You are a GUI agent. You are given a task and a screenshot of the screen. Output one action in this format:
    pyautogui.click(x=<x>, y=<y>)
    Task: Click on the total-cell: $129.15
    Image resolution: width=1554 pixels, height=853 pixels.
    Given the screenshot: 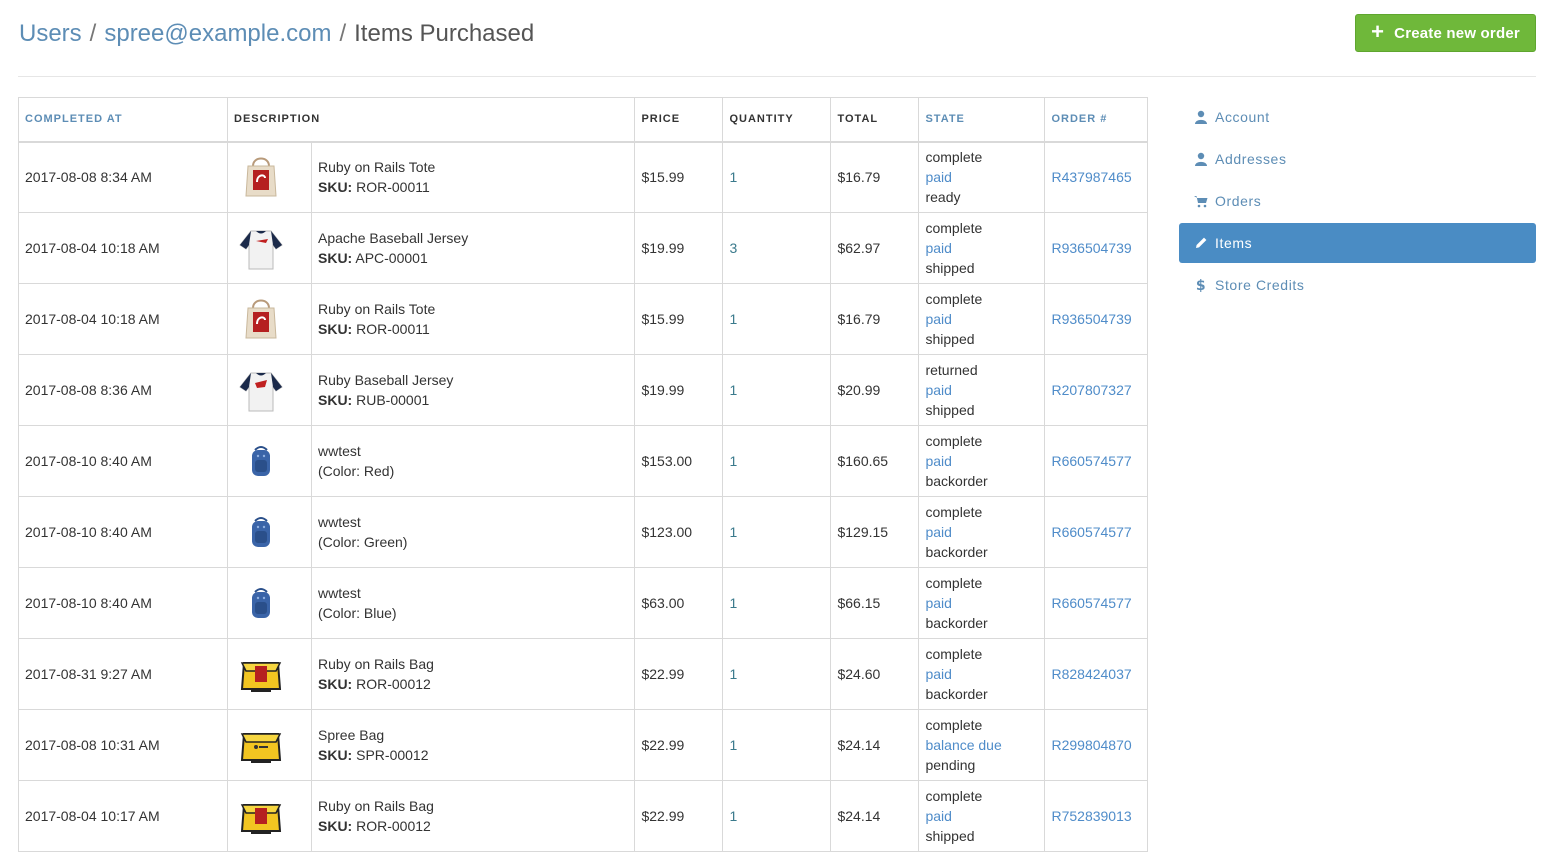 What is the action you would take?
    pyautogui.click(x=875, y=532)
    